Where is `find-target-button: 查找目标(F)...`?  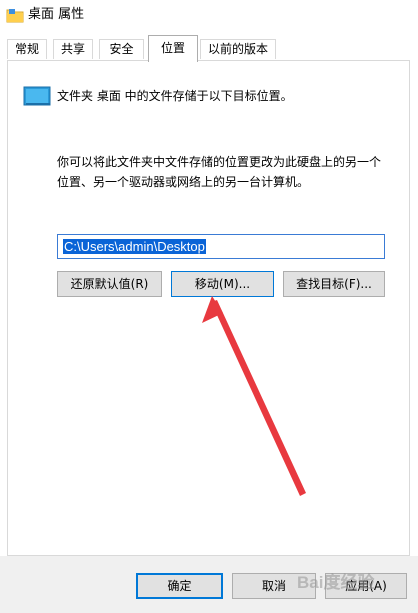 find-target-button: 查找目标(F)... is located at coordinates (334, 284).